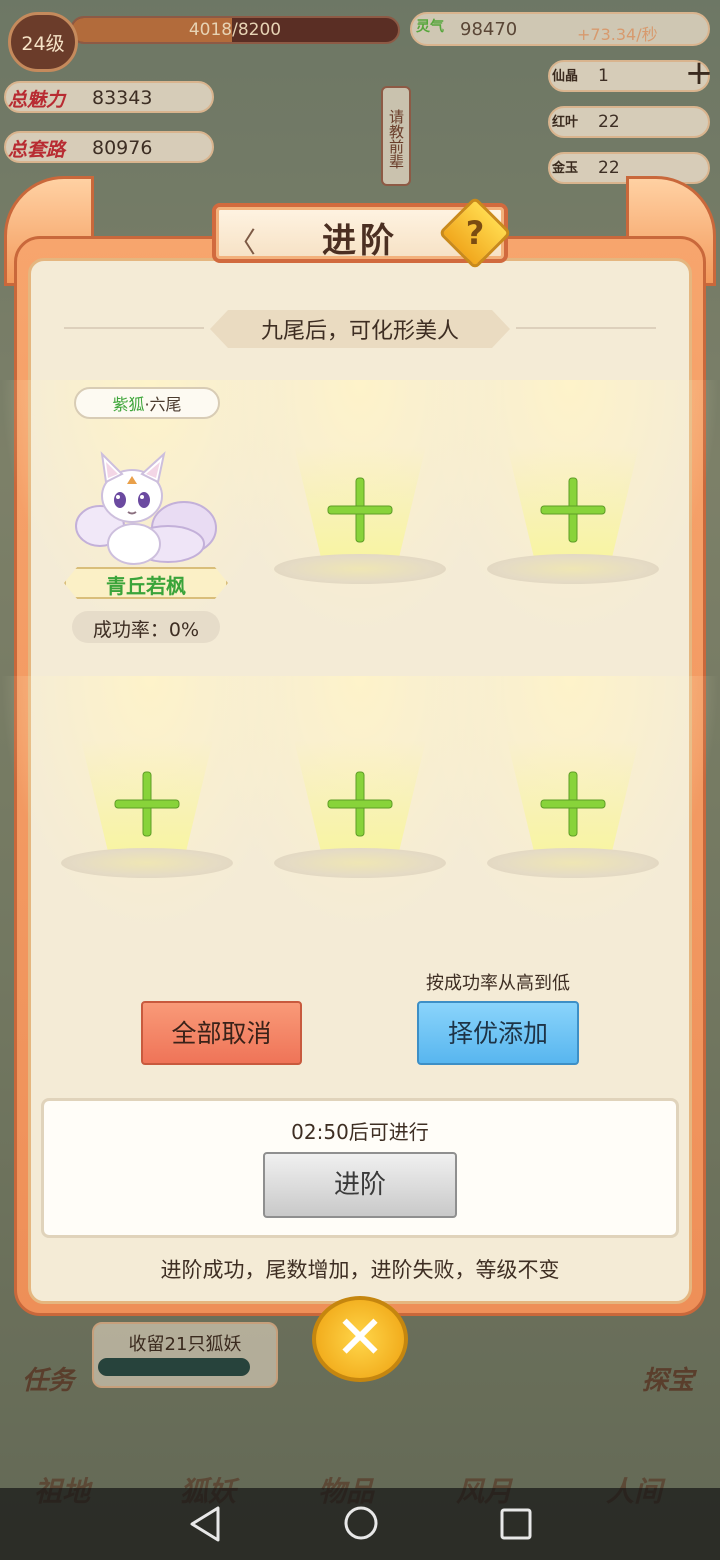 The height and width of the screenshot is (1560, 720). I want to click on add-resource-button: +, so click(699, 74).